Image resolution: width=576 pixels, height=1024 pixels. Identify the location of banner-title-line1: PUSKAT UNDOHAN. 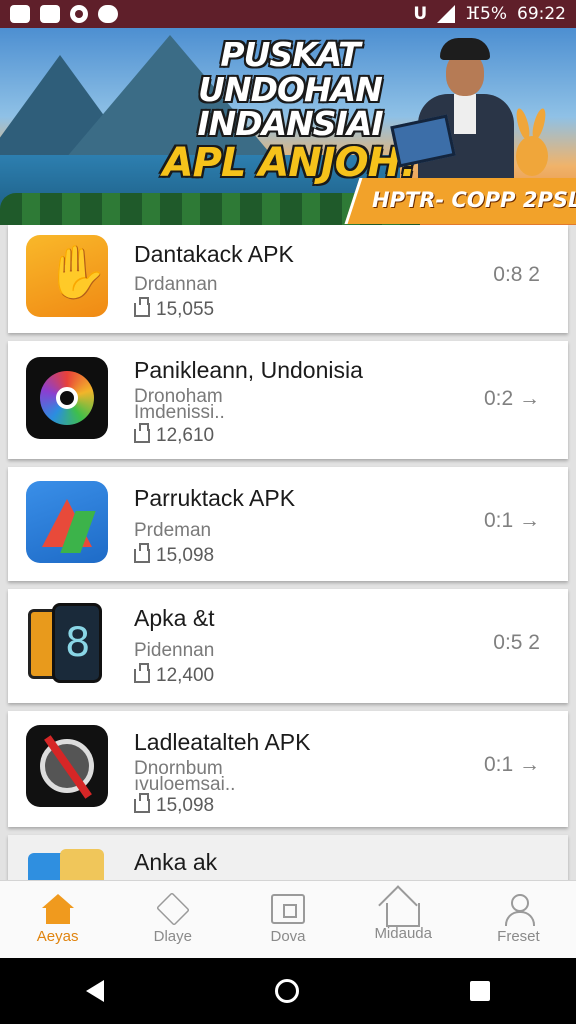
(290, 72).